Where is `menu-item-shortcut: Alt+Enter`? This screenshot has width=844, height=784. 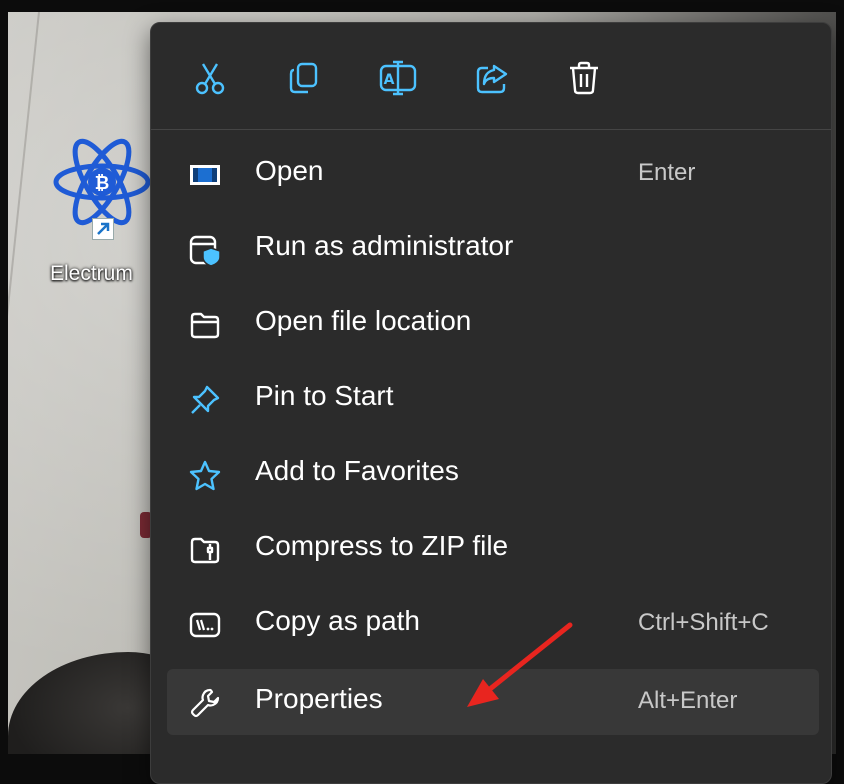 menu-item-shortcut: Alt+Enter is located at coordinates (688, 700).